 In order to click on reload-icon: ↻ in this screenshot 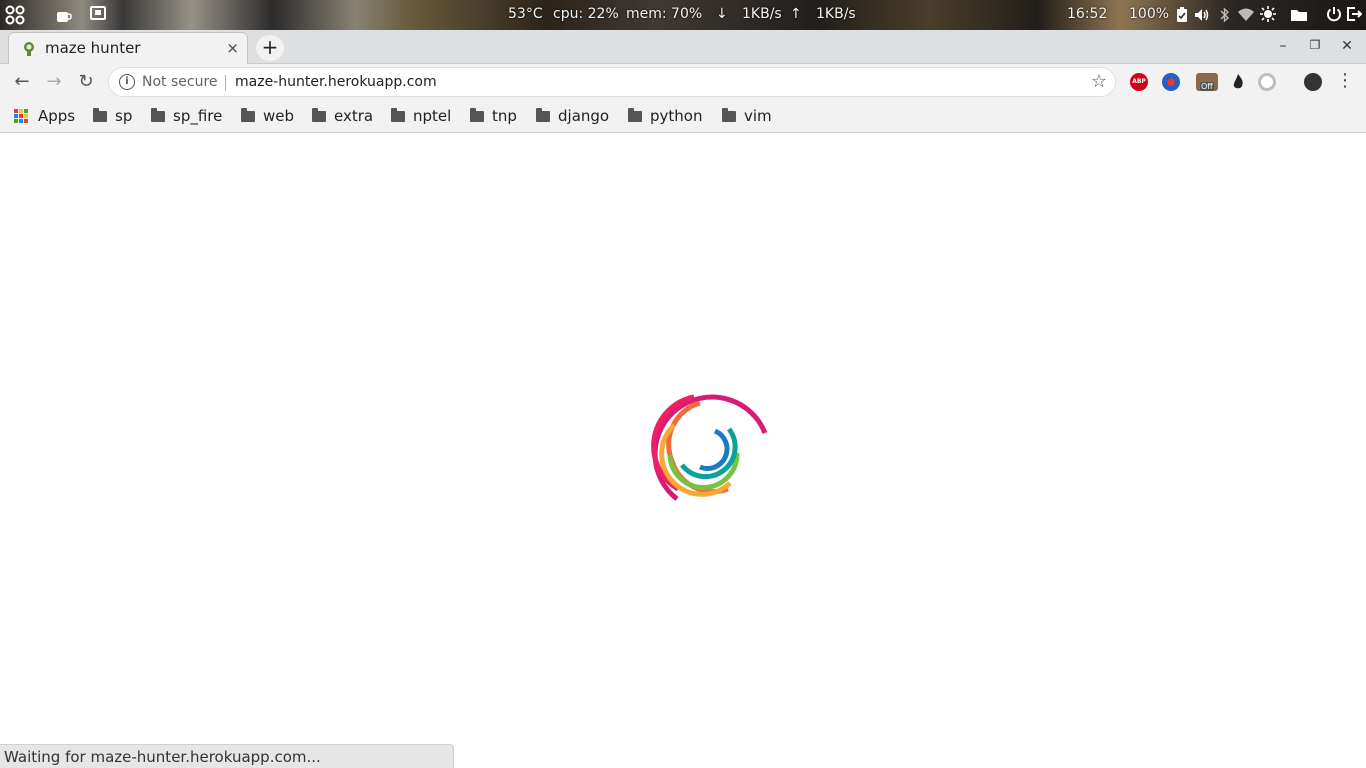, I will do `click(86, 82)`.